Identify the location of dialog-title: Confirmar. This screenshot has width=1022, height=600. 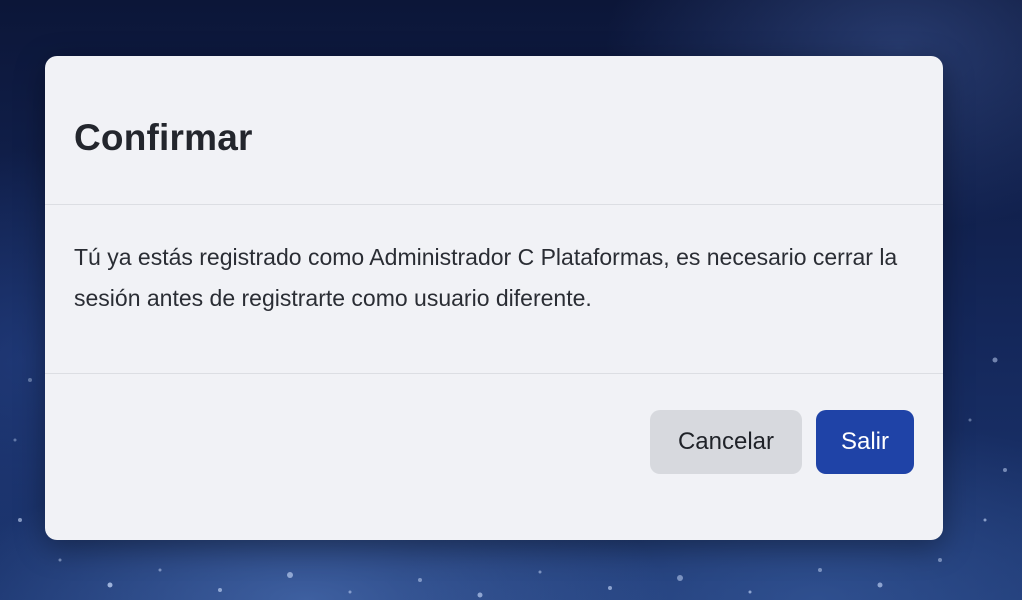
(163, 137).